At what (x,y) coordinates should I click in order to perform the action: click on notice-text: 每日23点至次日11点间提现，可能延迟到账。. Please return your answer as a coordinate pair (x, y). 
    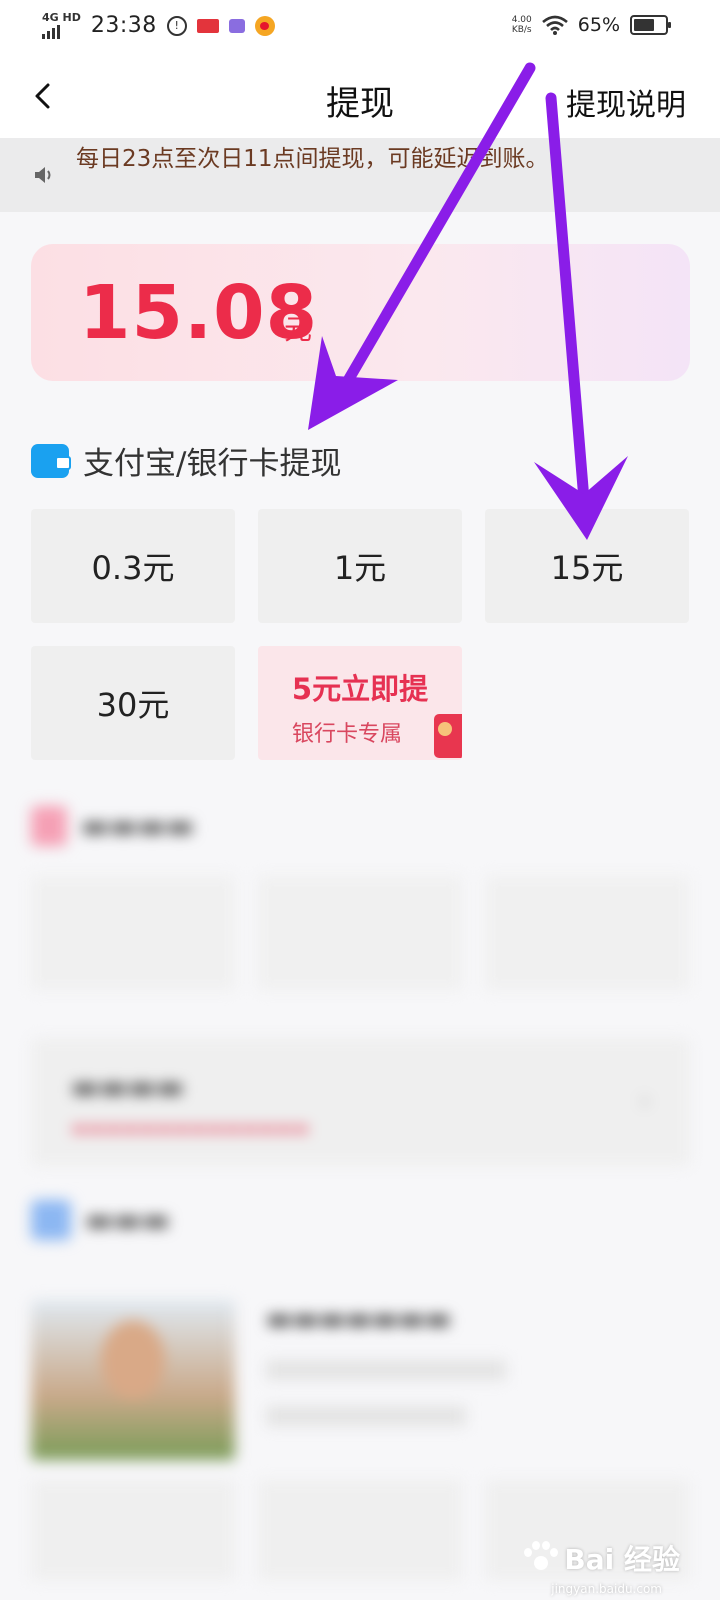
    Looking at the image, I should click on (312, 159).